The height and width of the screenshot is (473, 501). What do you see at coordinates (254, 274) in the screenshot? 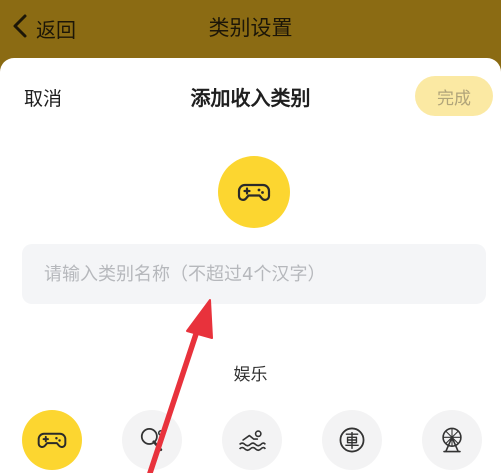
I see `category-name-input` at bounding box center [254, 274].